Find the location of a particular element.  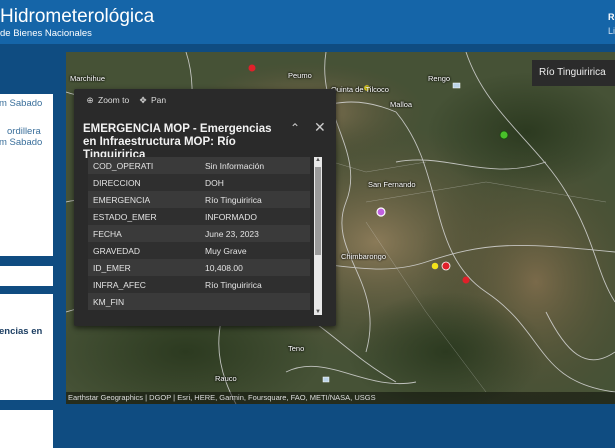

scroll-up-icon: ▲ is located at coordinates (318, 160).